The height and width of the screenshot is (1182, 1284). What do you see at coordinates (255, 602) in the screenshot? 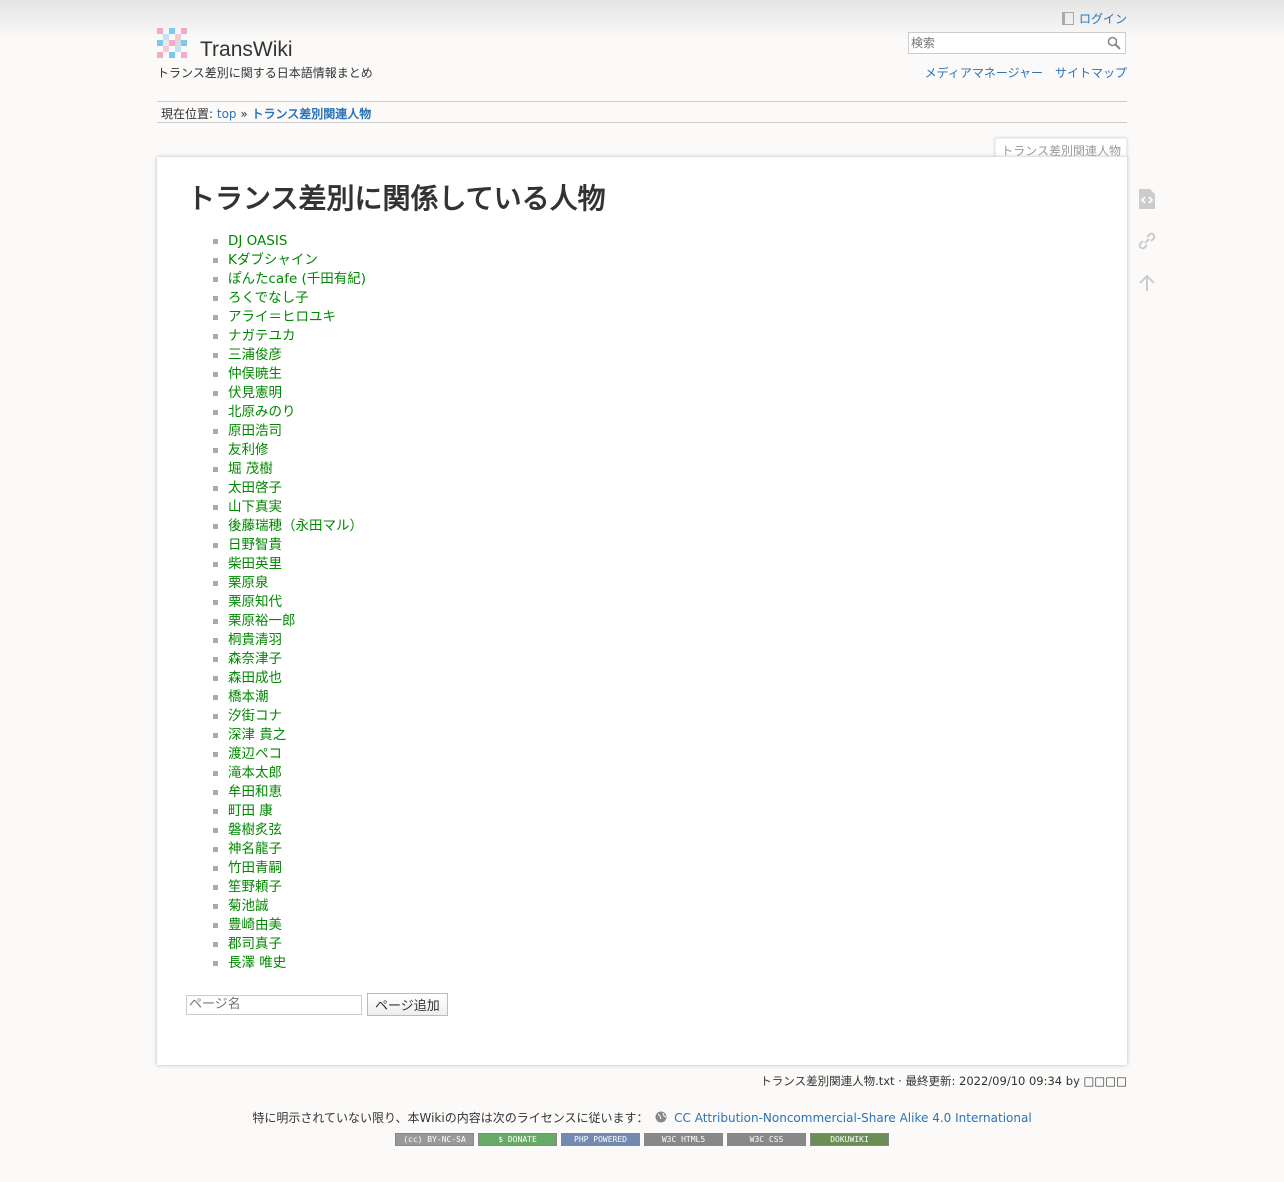
I see `person-link: 栗原知代` at bounding box center [255, 602].